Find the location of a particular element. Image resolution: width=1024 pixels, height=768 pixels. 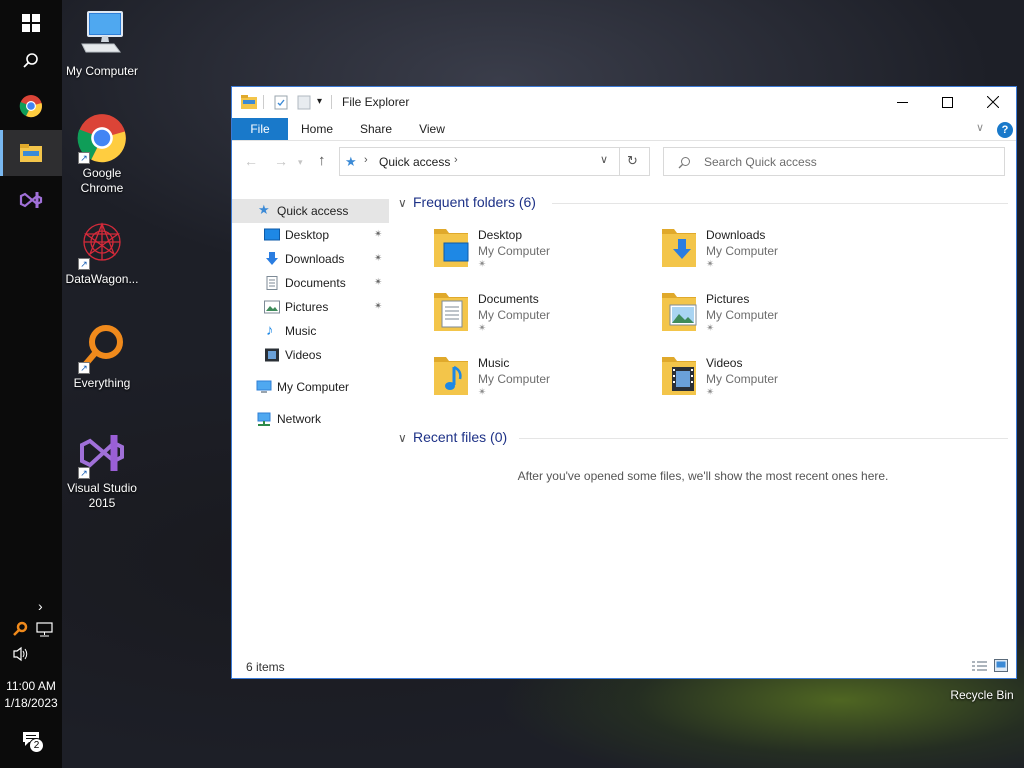

recent-locations-chevron-icon: ▾ is located at coordinates (300, 162).